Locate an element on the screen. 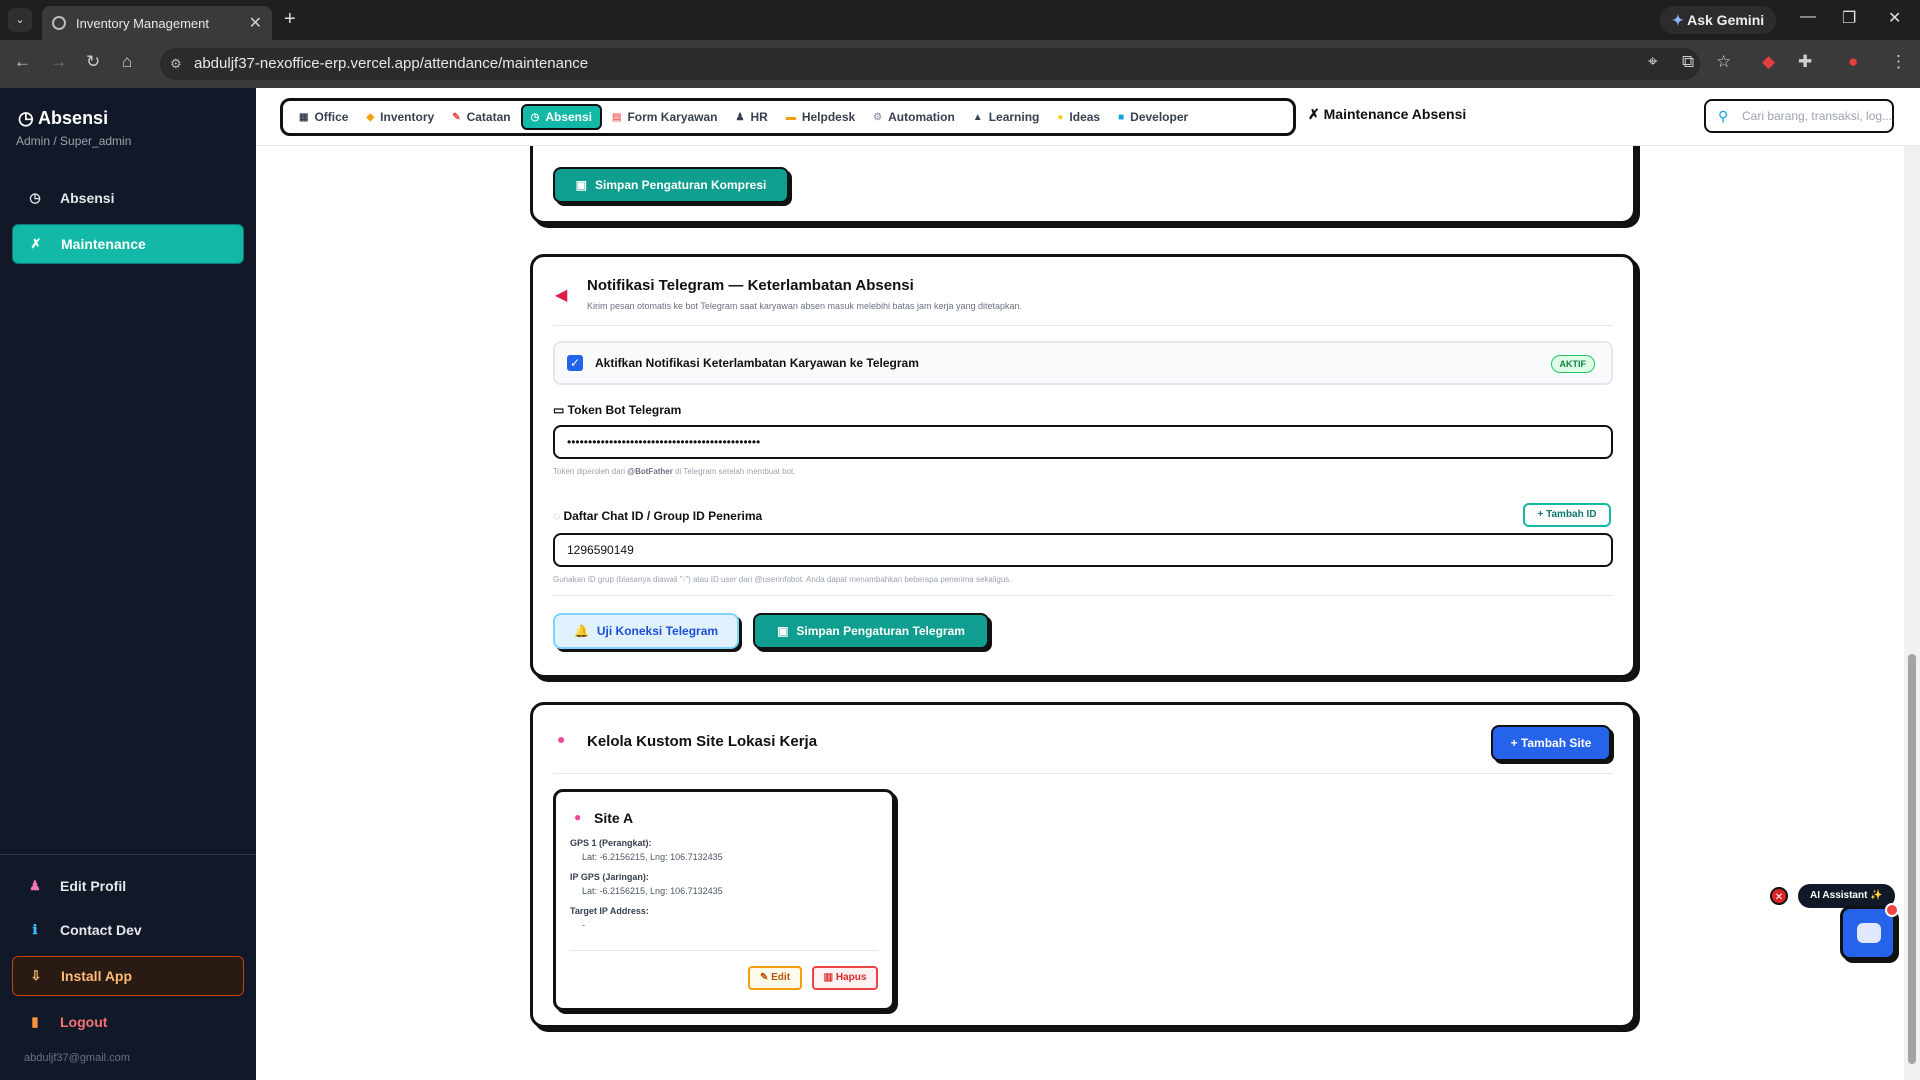 This screenshot has height=1080, width=1920. sidebar-divider is located at coordinates (128, 854).